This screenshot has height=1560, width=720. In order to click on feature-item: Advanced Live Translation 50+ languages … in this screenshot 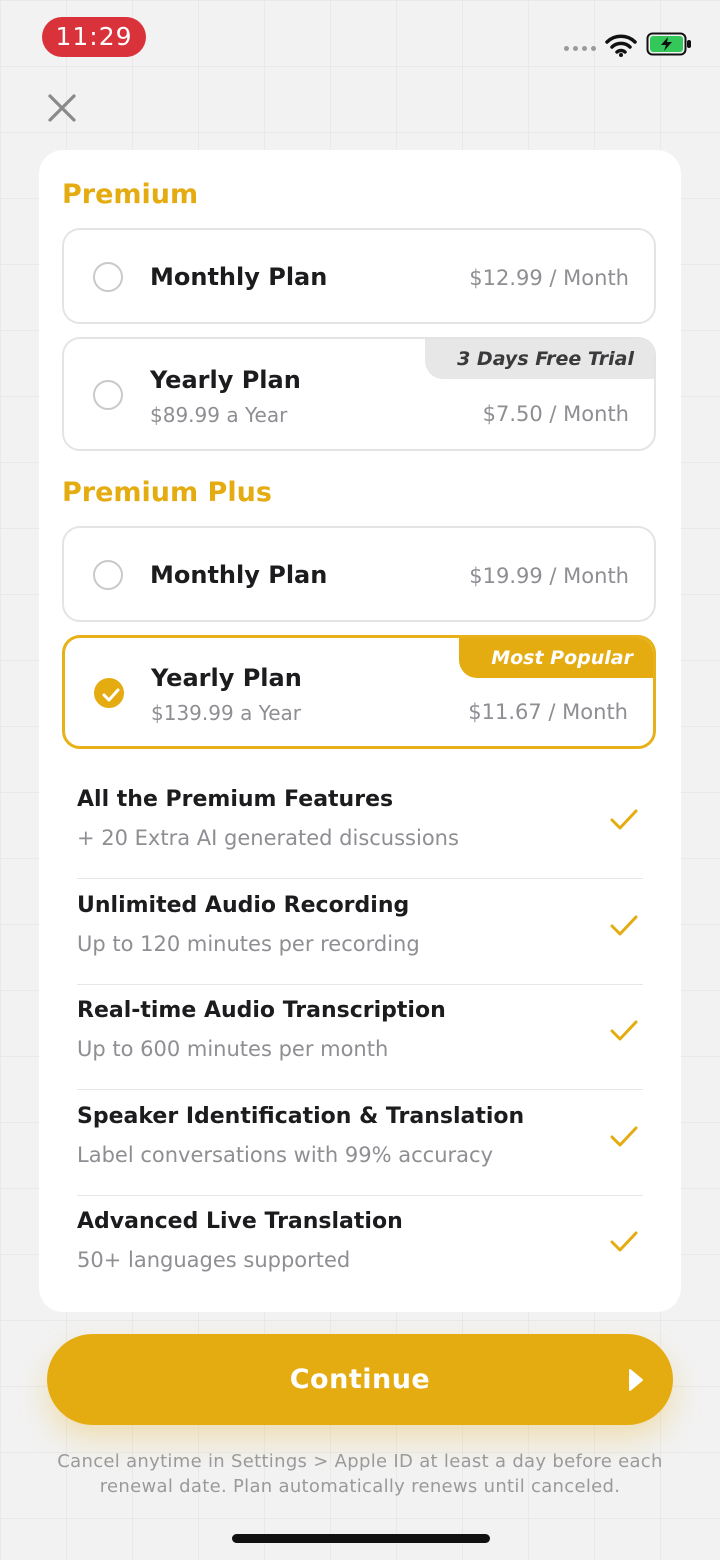, I will do `click(360, 1247)`.